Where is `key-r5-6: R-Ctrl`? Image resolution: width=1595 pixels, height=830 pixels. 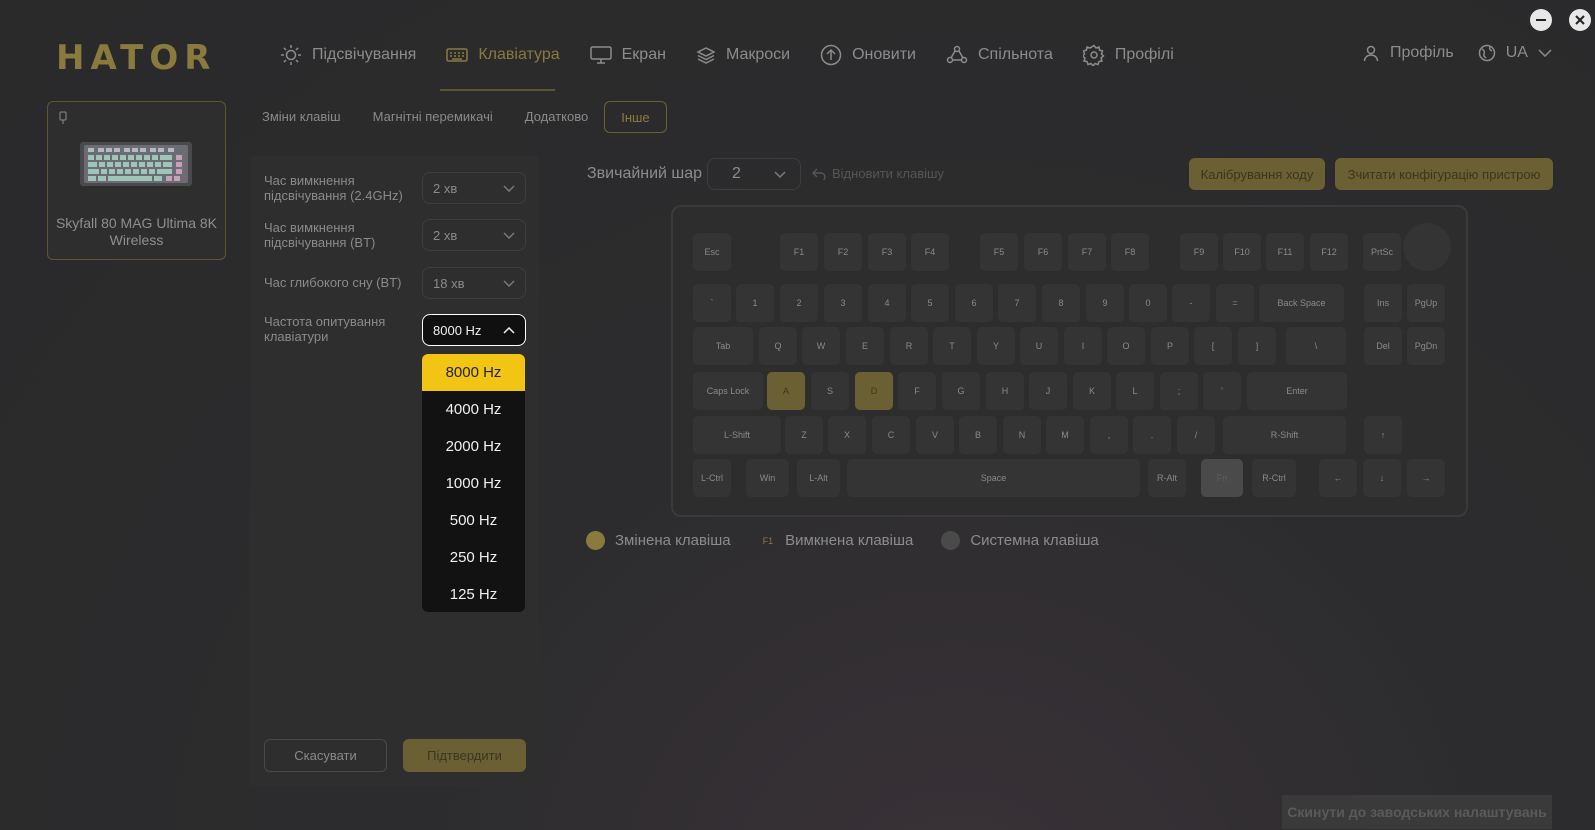
key-r5-6: R-Ctrl is located at coordinates (1274, 478).